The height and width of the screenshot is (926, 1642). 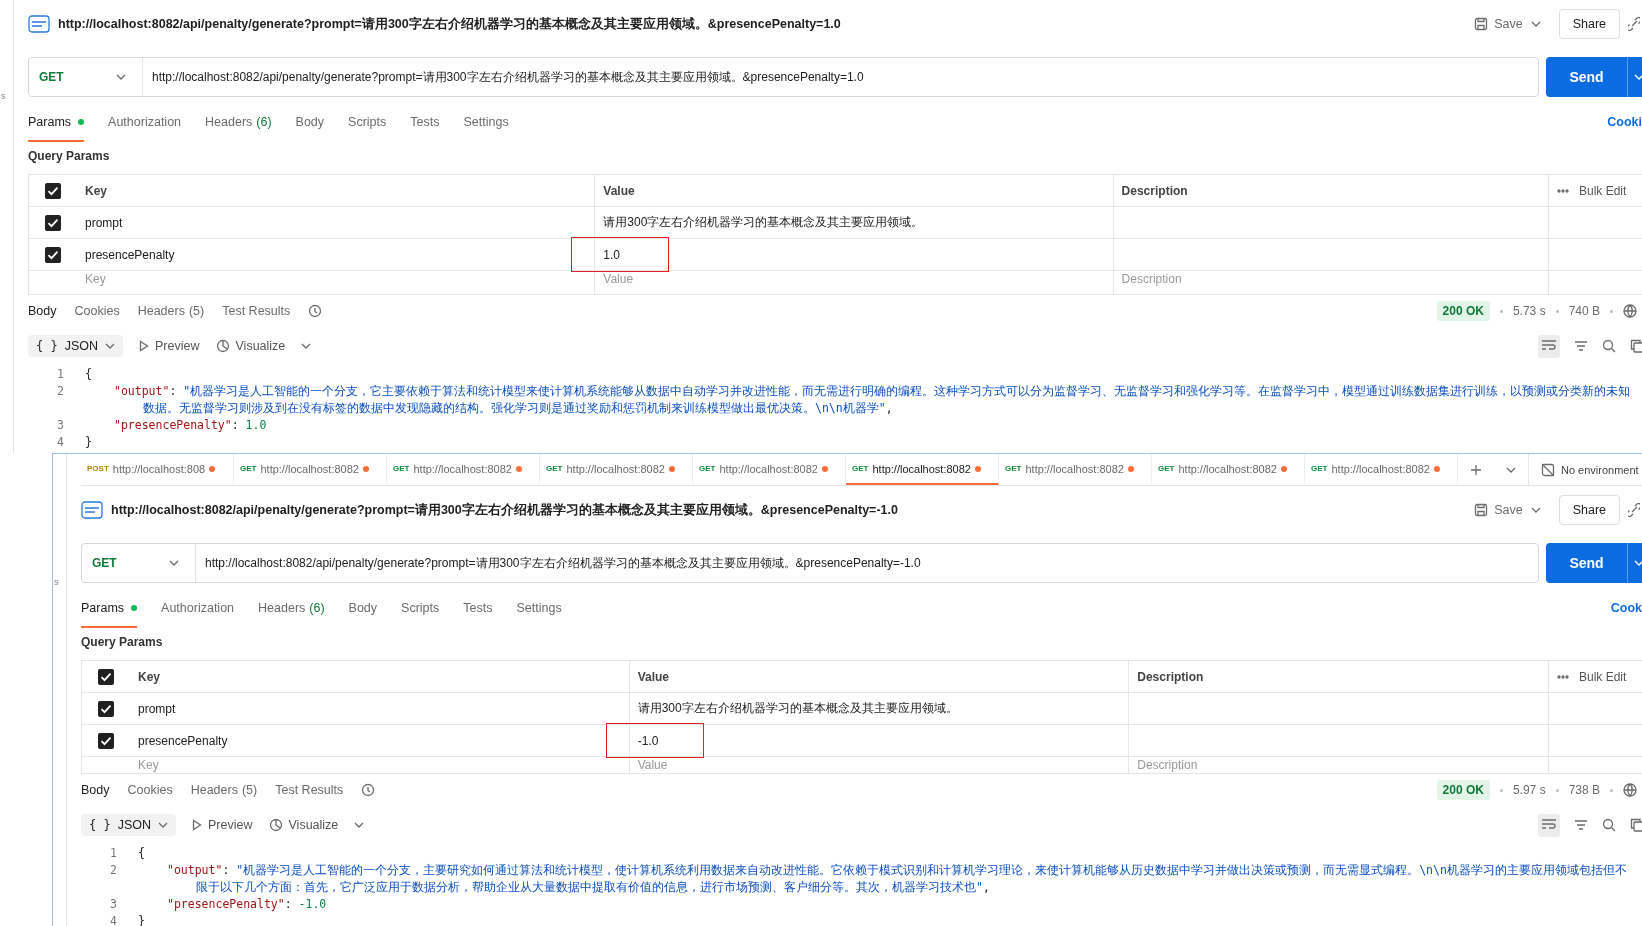 What do you see at coordinates (1584, 311) in the screenshot?
I see `response-size: 740 B` at bounding box center [1584, 311].